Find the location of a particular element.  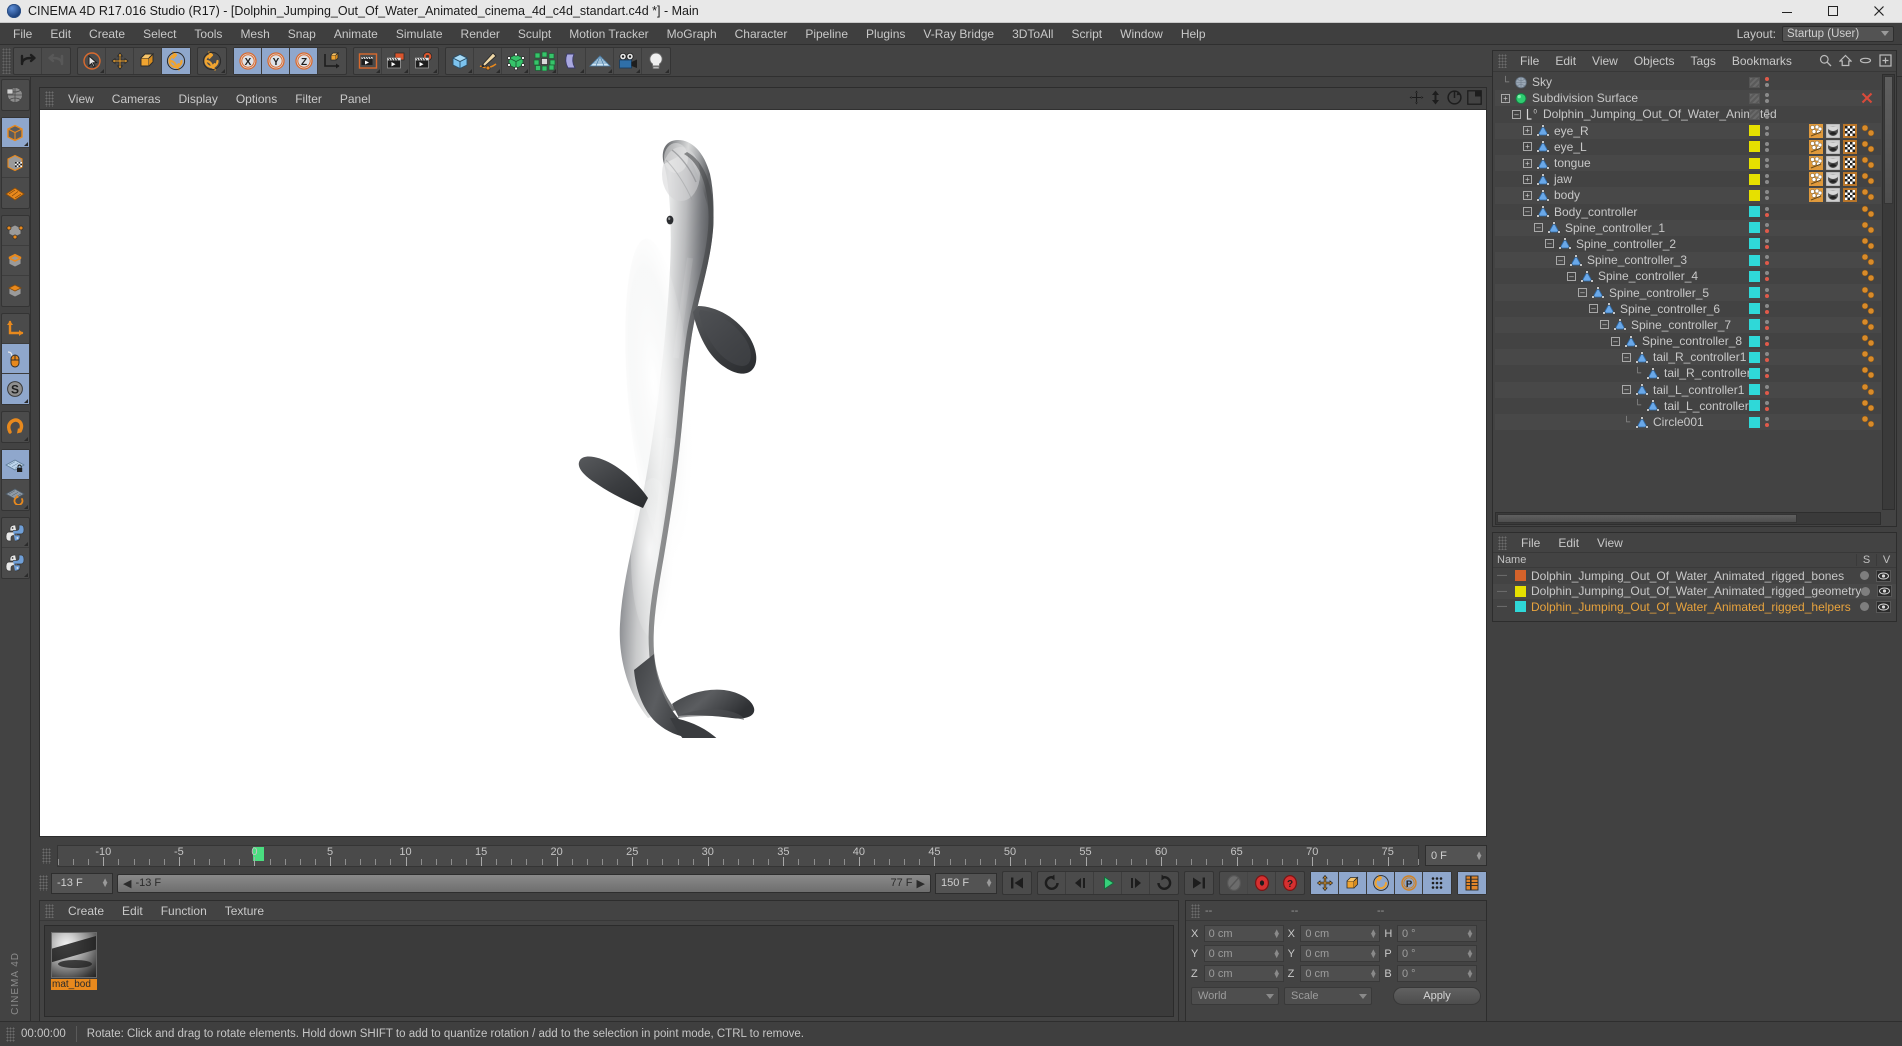

menu-3dtoall: 3DToAll is located at coordinates (1032, 34).